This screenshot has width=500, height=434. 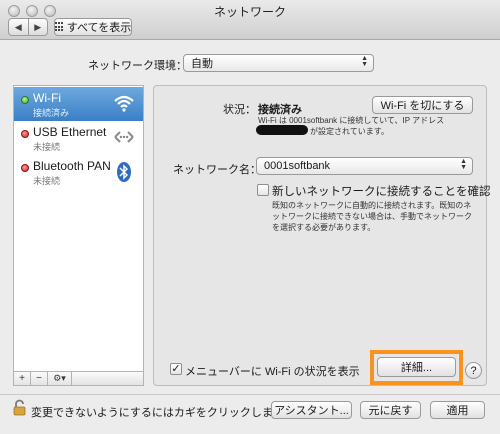 I want to click on location-popup: 自動 ▲ ▼, so click(x=278, y=63).